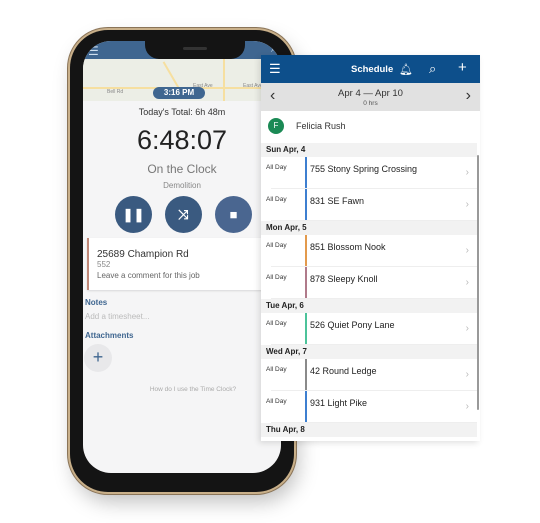 The width and height of the screenshot is (540, 523). I want to click on task-name: Demolition, so click(182, 185).